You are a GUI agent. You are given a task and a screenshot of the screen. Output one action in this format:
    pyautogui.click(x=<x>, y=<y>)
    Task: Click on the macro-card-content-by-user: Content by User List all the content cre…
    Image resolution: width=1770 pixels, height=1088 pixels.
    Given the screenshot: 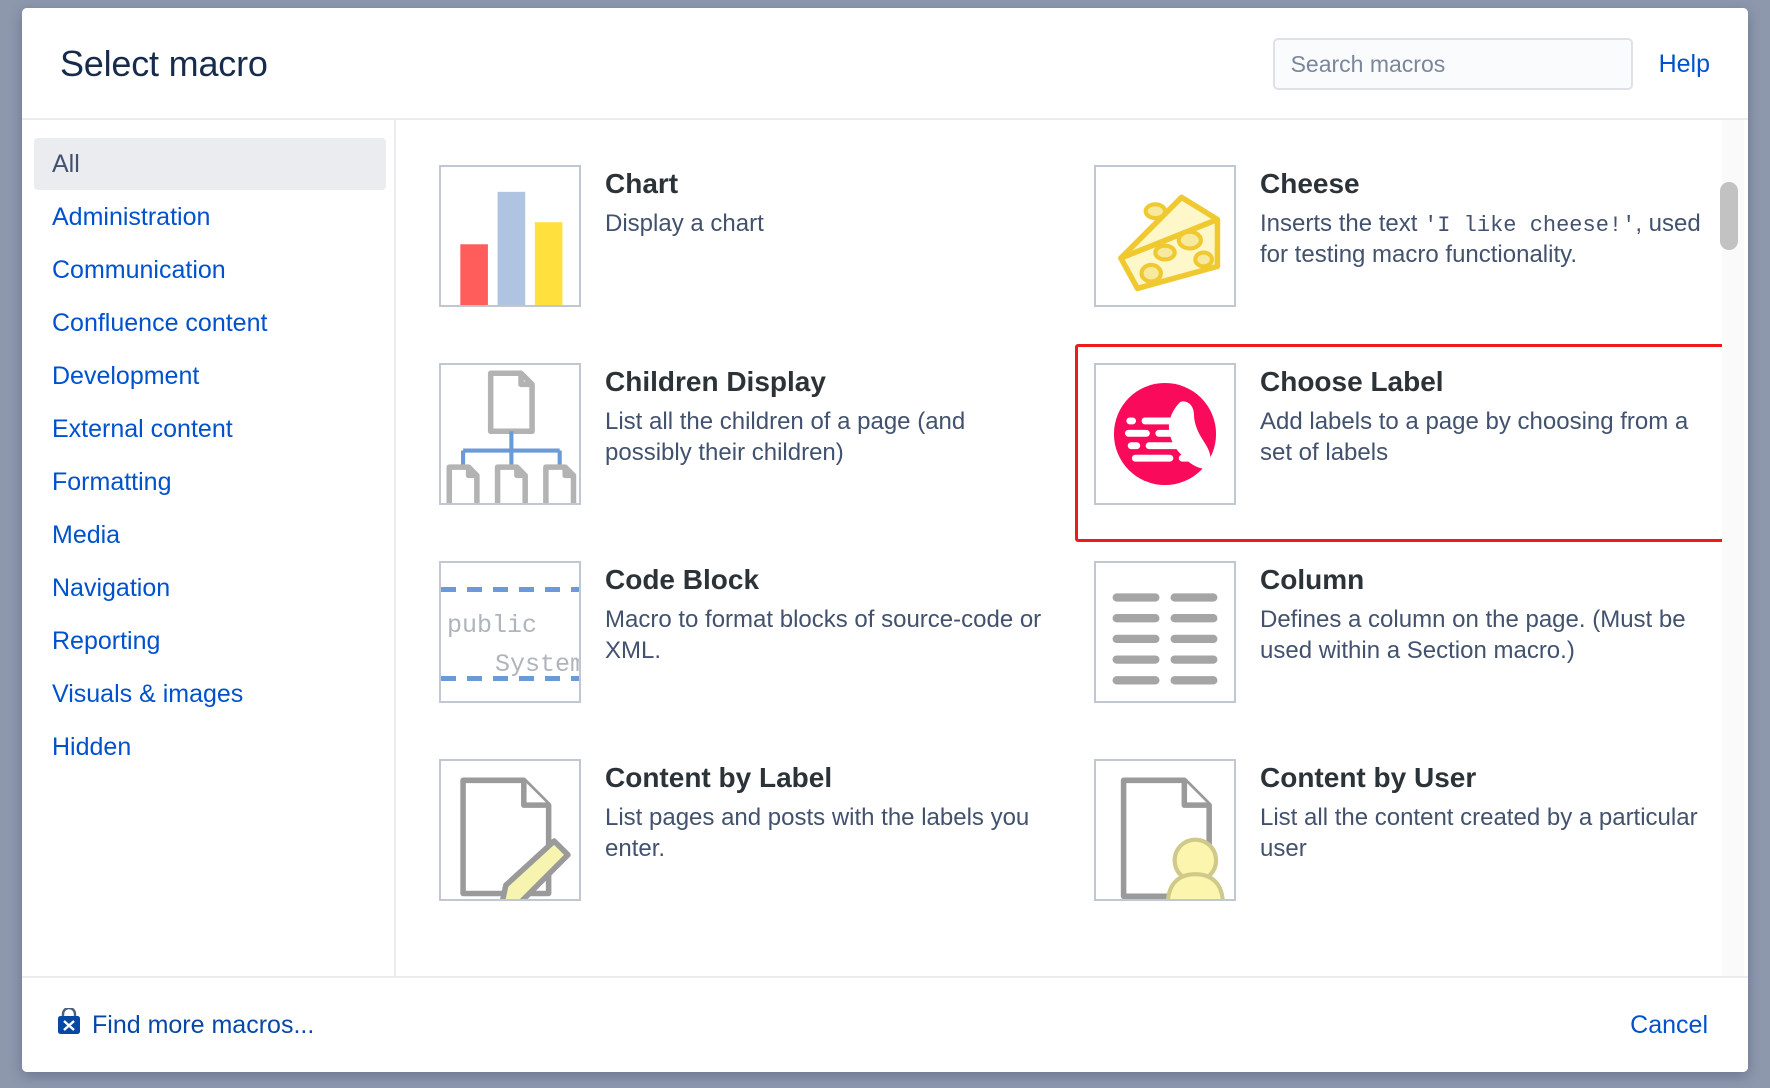 What is the action you would take?
    pyautogui.click(x=1402, y=839)
    